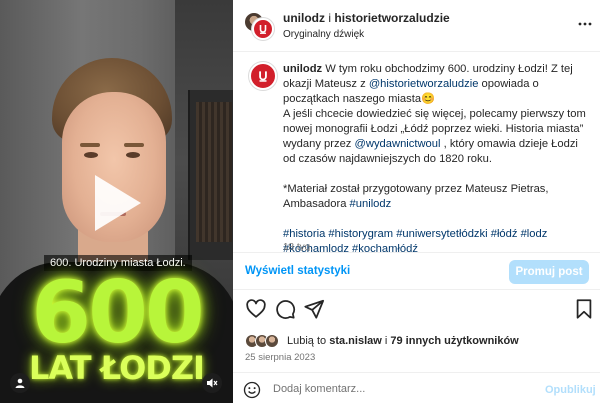  What do you see at coordinates (304, 234) in the screenshot?
I see `hashtag: #historia` at bounding box center [304, 234].